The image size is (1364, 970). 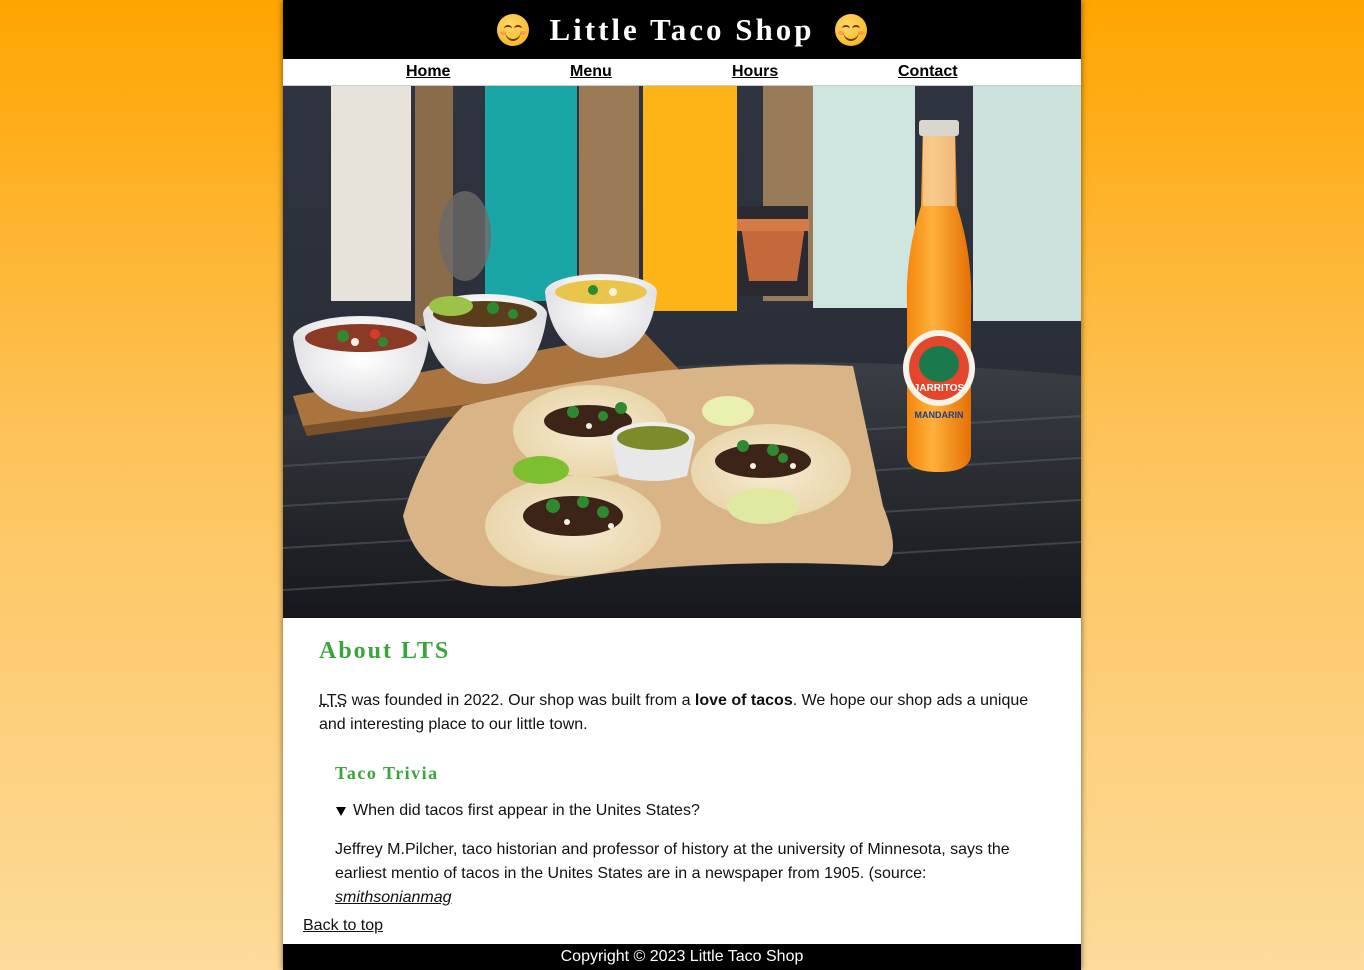 What do you see at coordinates (591, 72) in the screenshot?
I see `nav-link-menu: Menu` at bounding box center [591, 72].